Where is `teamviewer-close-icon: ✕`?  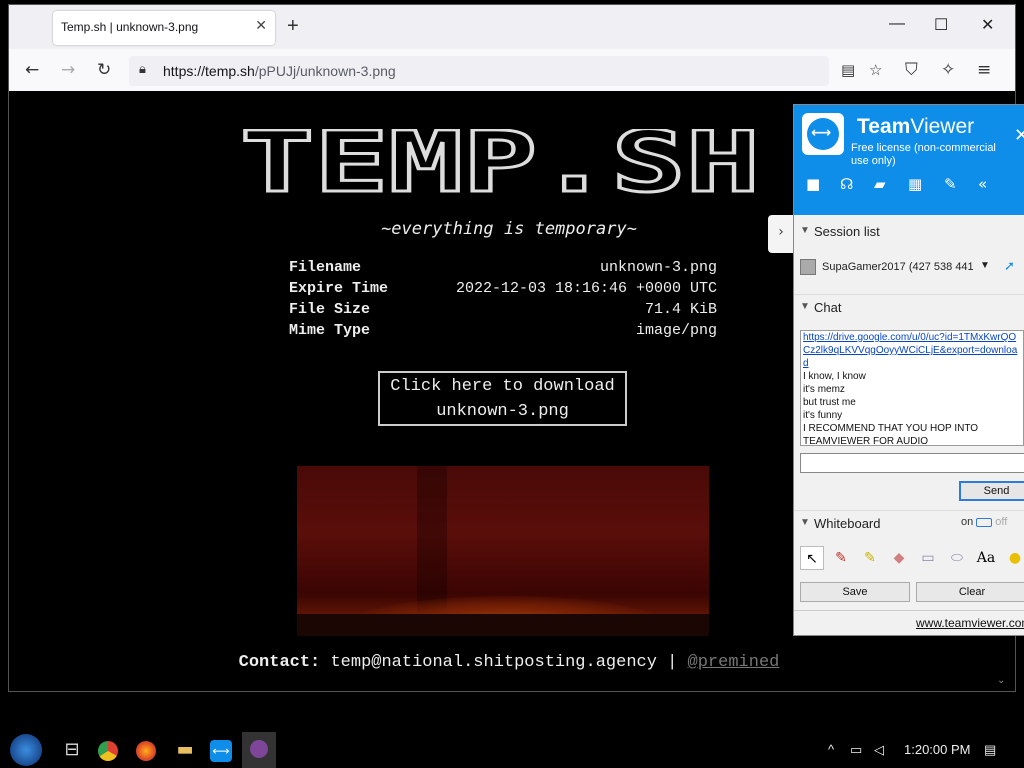
teamviewer-close-icon: ✕ is located at coordinates (1019, 135).